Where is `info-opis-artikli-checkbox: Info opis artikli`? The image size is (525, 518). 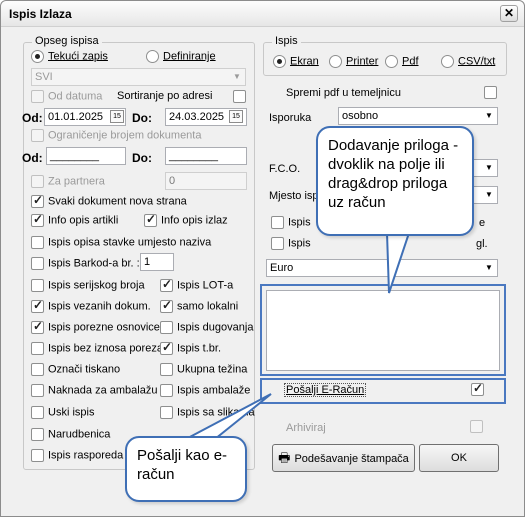 info-opis-artikli-checkbox: Info opis artikli is located at coordinates (74, 219).